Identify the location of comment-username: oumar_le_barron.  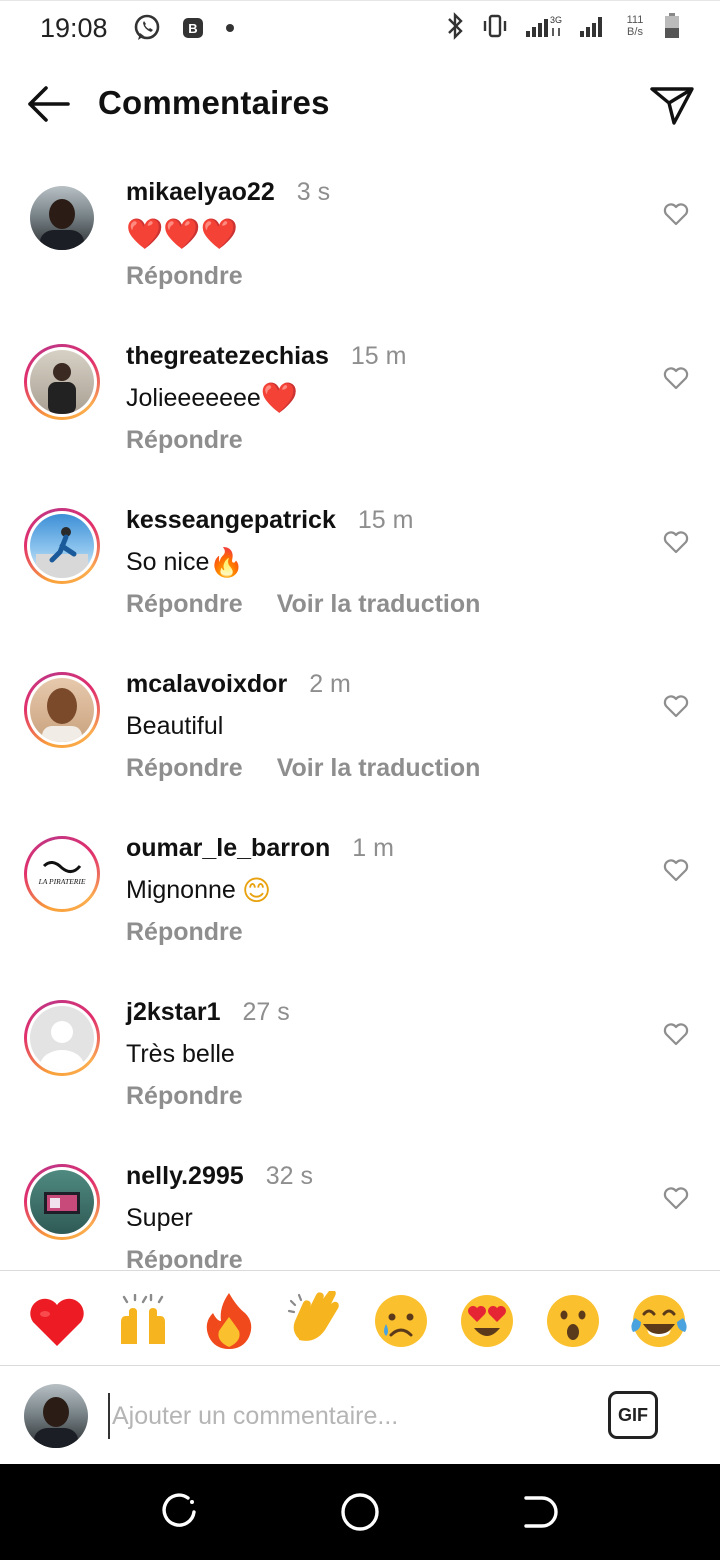
(228, 848).